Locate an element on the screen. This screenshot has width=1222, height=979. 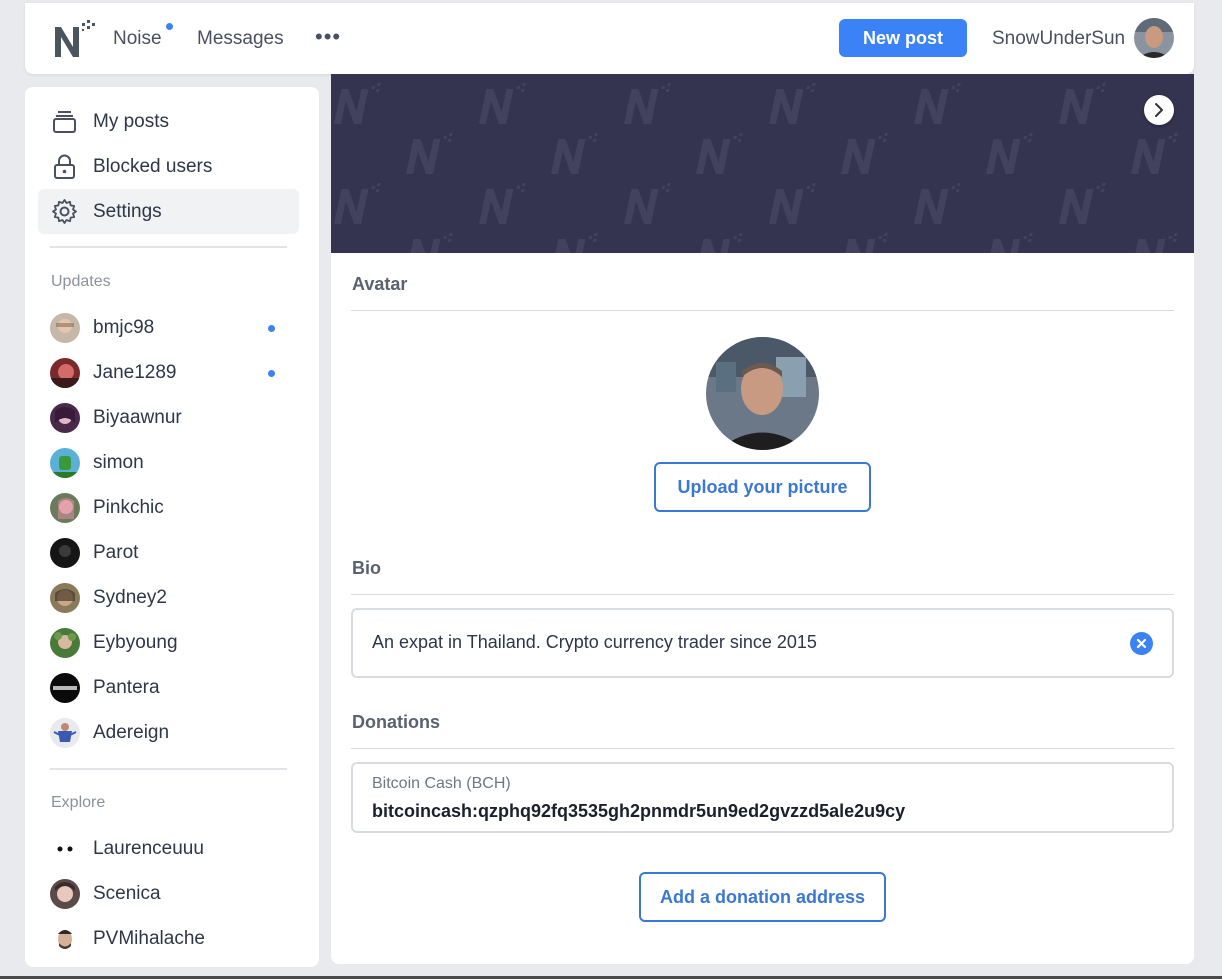
user-name: Sydney2 is located at coordinates (130, 597).